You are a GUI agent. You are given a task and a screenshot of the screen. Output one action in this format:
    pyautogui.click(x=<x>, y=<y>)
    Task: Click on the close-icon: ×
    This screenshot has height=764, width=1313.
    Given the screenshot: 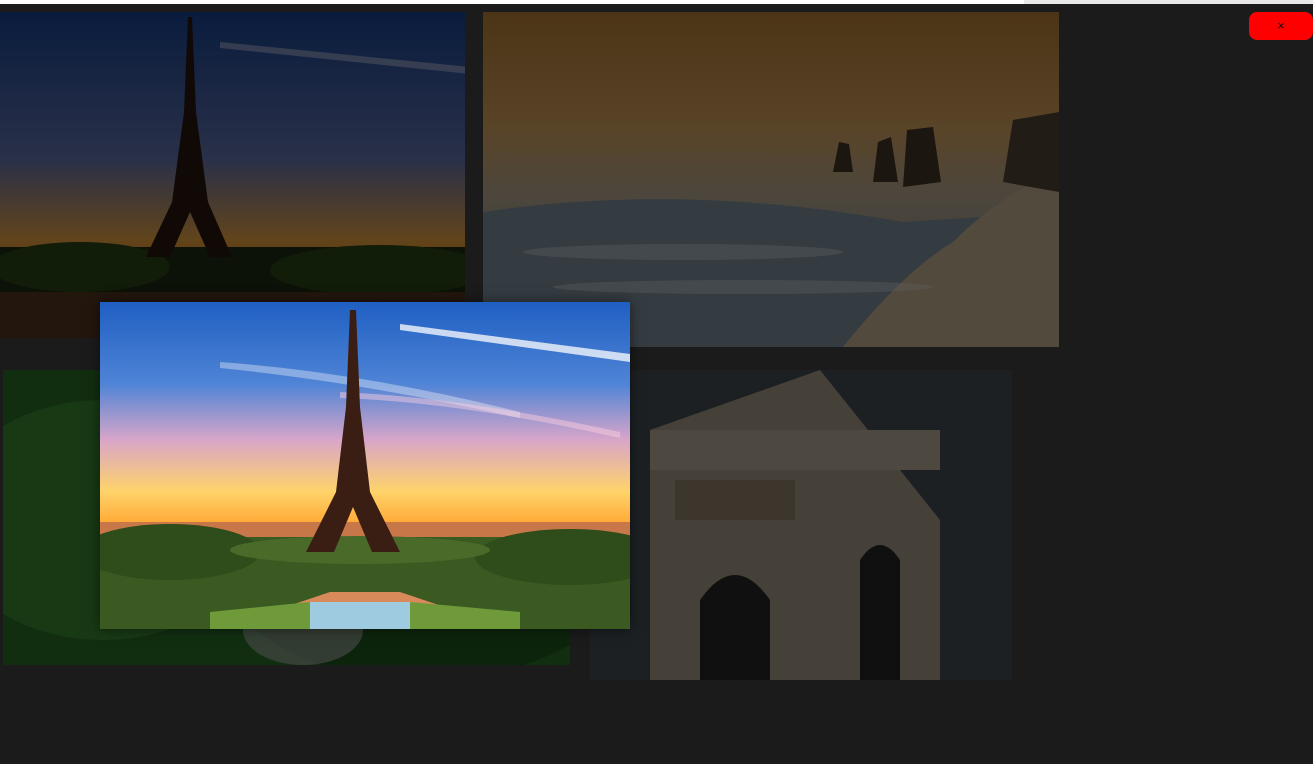 What is the action you would take?
    pyautogui.click(x=1281, y=25)
    